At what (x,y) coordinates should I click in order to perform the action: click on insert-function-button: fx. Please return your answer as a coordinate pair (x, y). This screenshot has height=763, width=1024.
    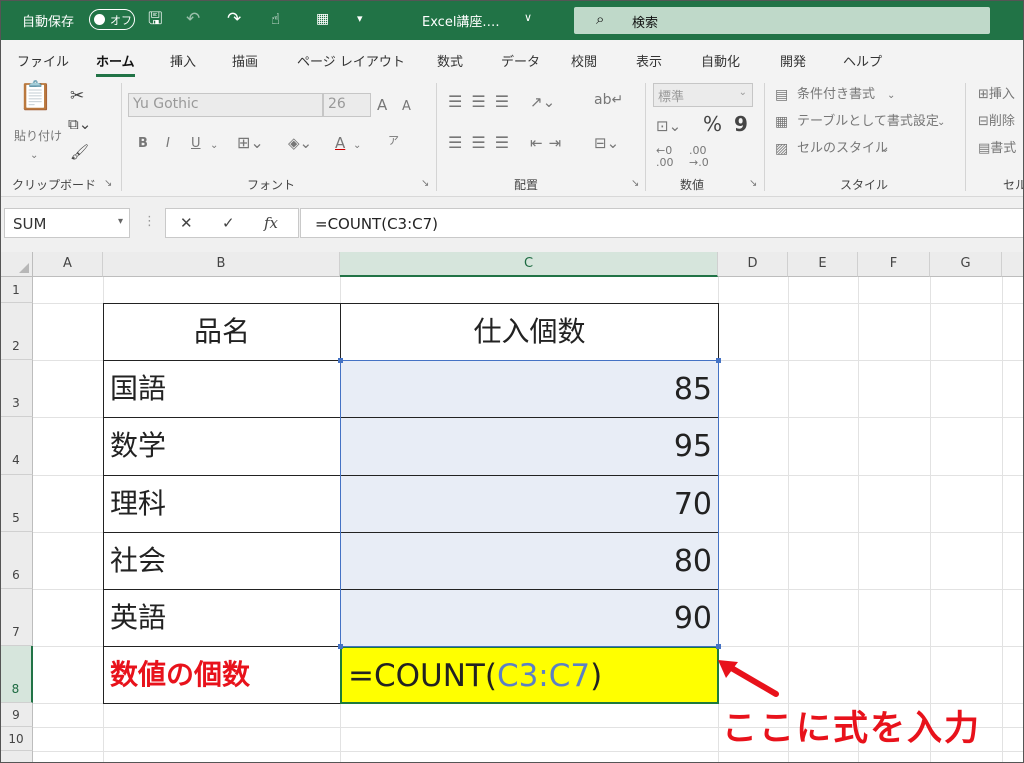
    Looking at the image, I should click on (271, 223).